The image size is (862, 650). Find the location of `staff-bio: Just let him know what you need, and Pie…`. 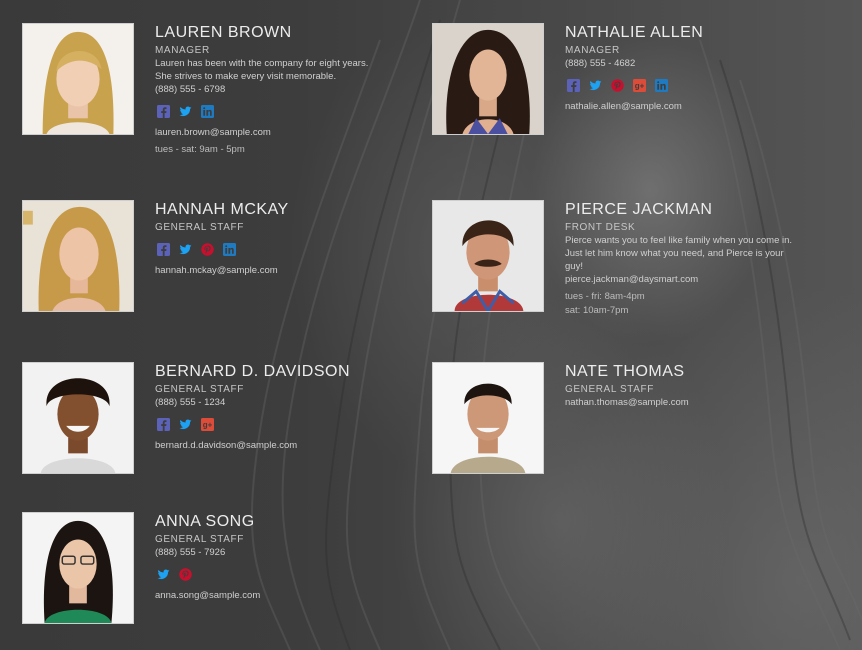

staff-bio: Just let him know what you need, and Pie… is located at coordinates (674, 253).